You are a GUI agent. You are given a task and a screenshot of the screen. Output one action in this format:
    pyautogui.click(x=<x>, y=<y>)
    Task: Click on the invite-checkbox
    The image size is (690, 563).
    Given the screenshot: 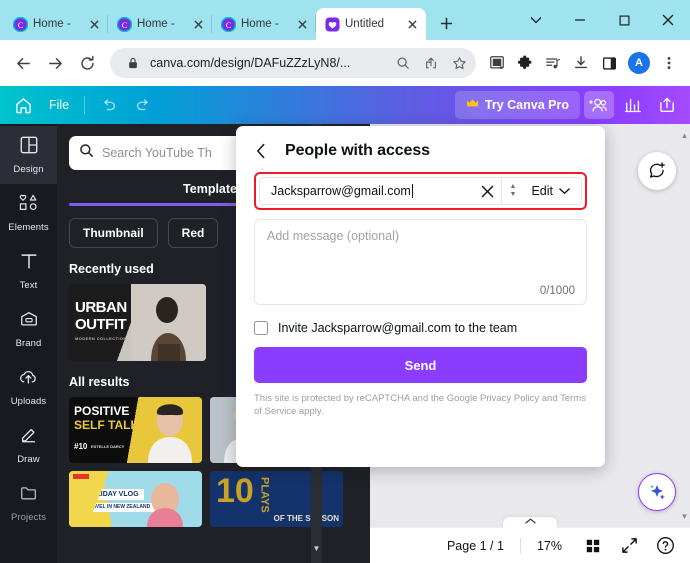 What is the action you would take?
    pyautogui.click(x=261, y=328)
    